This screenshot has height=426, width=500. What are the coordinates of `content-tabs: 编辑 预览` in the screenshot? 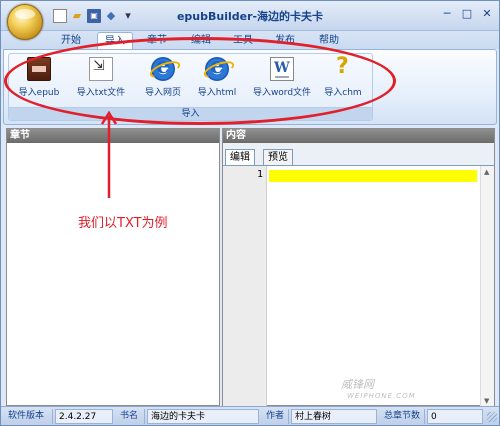 It's located at (358, 154).